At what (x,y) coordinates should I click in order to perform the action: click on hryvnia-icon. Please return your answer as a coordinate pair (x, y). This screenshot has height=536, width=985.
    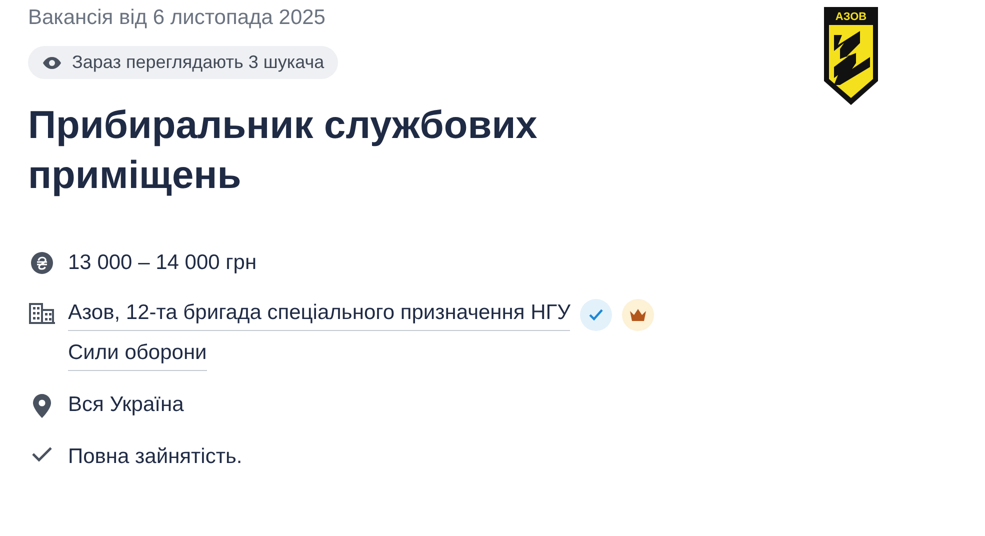
    Looking at the image, I should click on (42, 263).